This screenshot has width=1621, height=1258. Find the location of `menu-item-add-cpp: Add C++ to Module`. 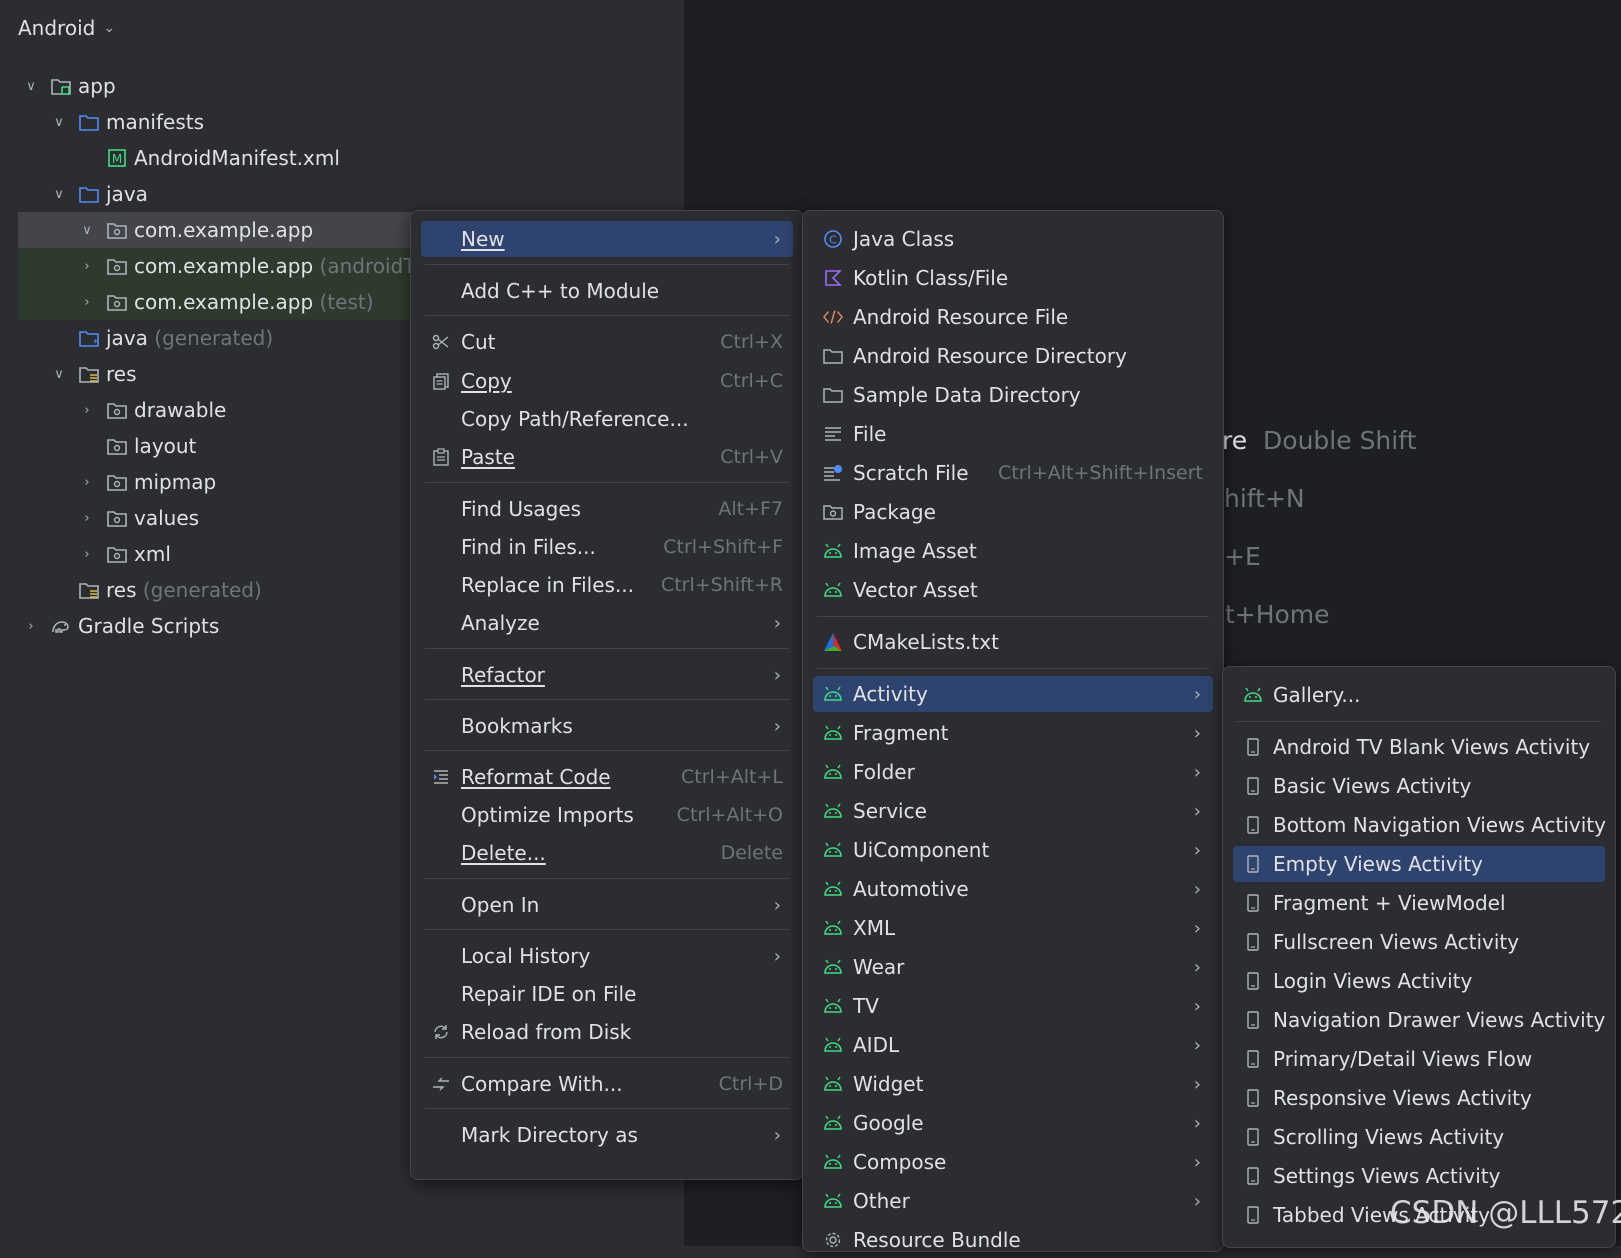

menu-item-add-cpp: Add C++ to Module is located at coordinates (607, 291).